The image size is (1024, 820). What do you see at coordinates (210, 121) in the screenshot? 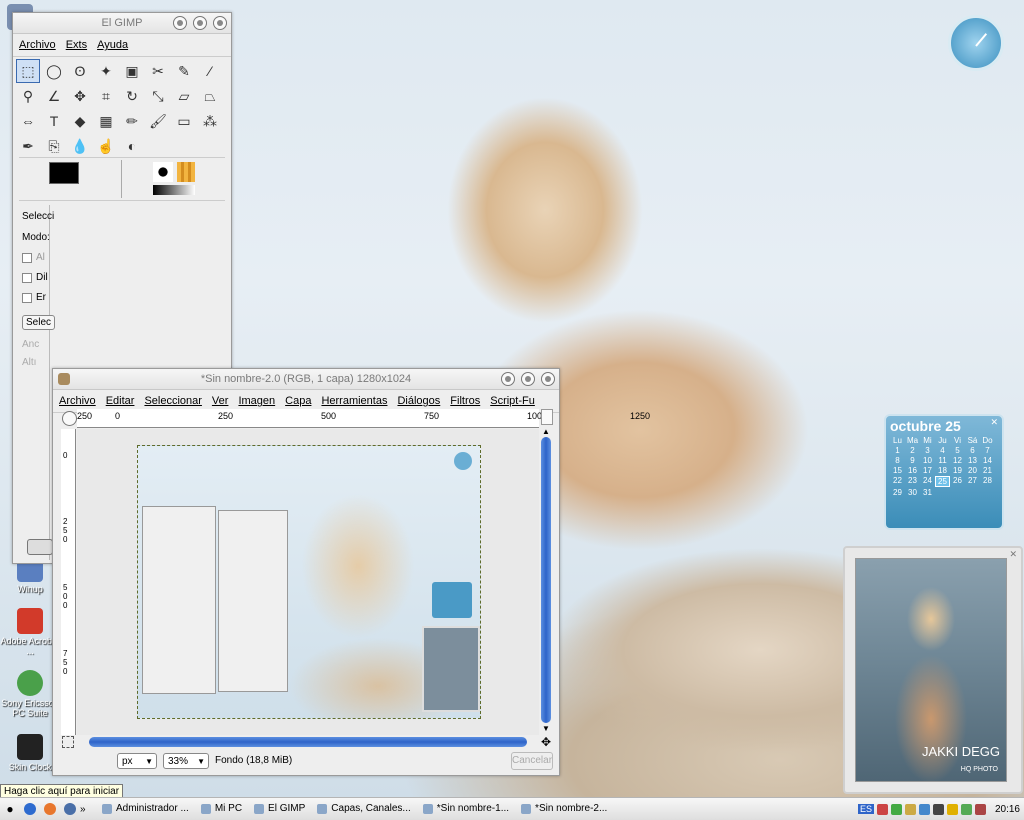
I see `airbrush-icon: ⁂` at bounding box center [210, 121].